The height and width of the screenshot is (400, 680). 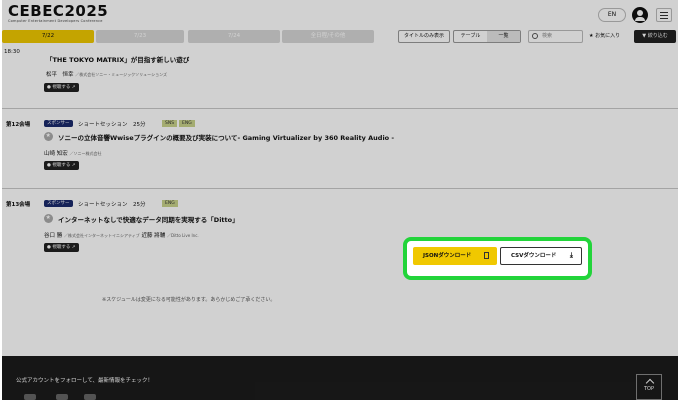 I want to click on filter-button: ▼ 絞り込む, so click(x=655, y=36).